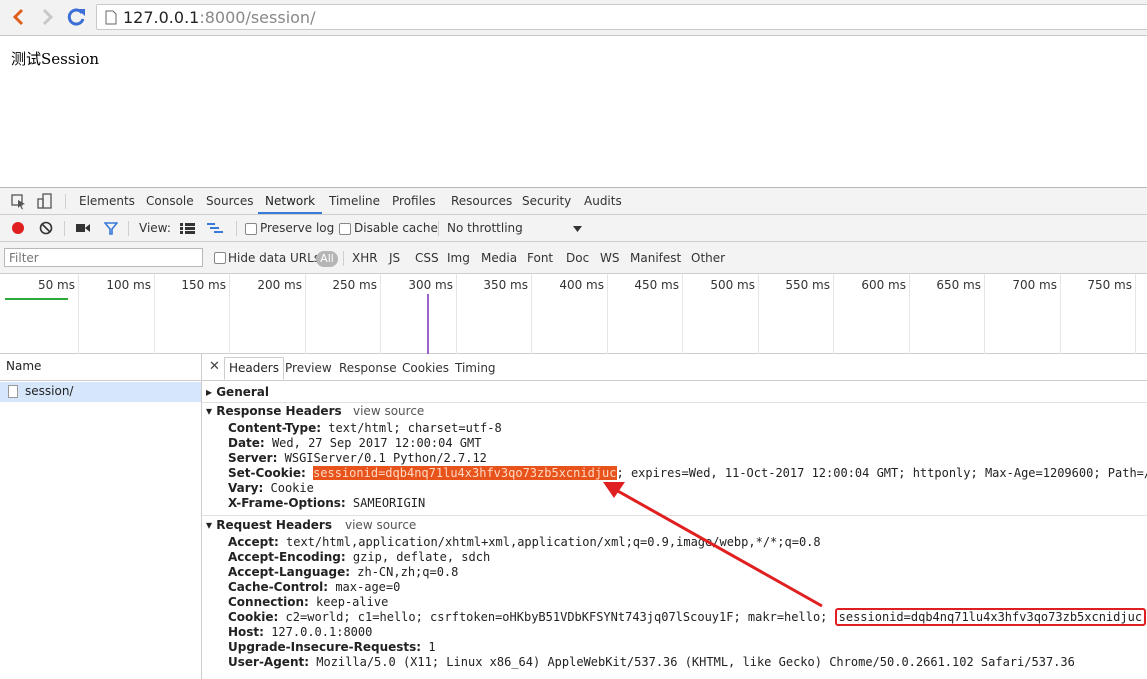 Image resolution: width=1147 pixels, height=679 pixels. What do you see at coordinates (326, 503) in the screenshot?
I see `response-header-line: X-Frame-Options: SAMEORIGIN` at bounding box center [326, 503].